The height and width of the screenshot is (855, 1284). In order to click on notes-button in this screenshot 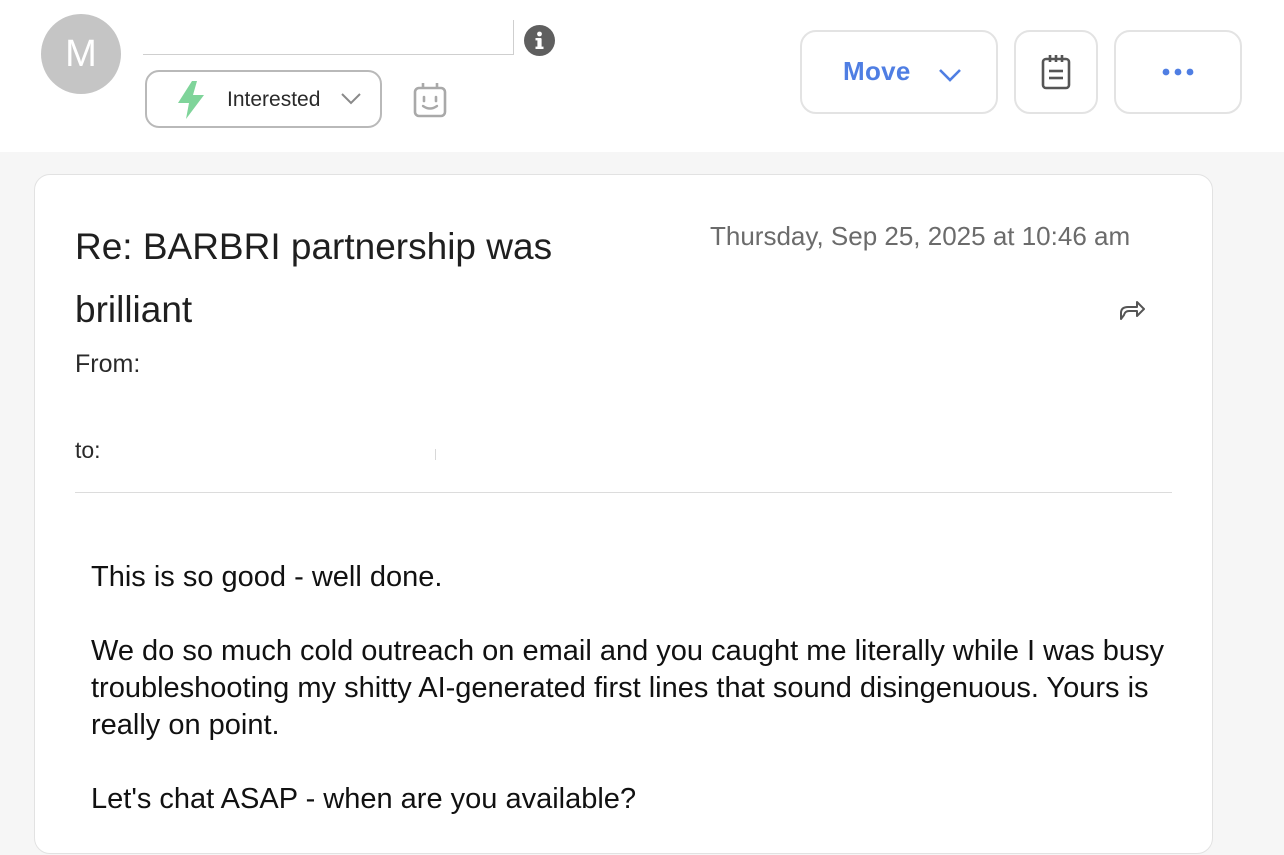, I will do `click(1056, 72)`.